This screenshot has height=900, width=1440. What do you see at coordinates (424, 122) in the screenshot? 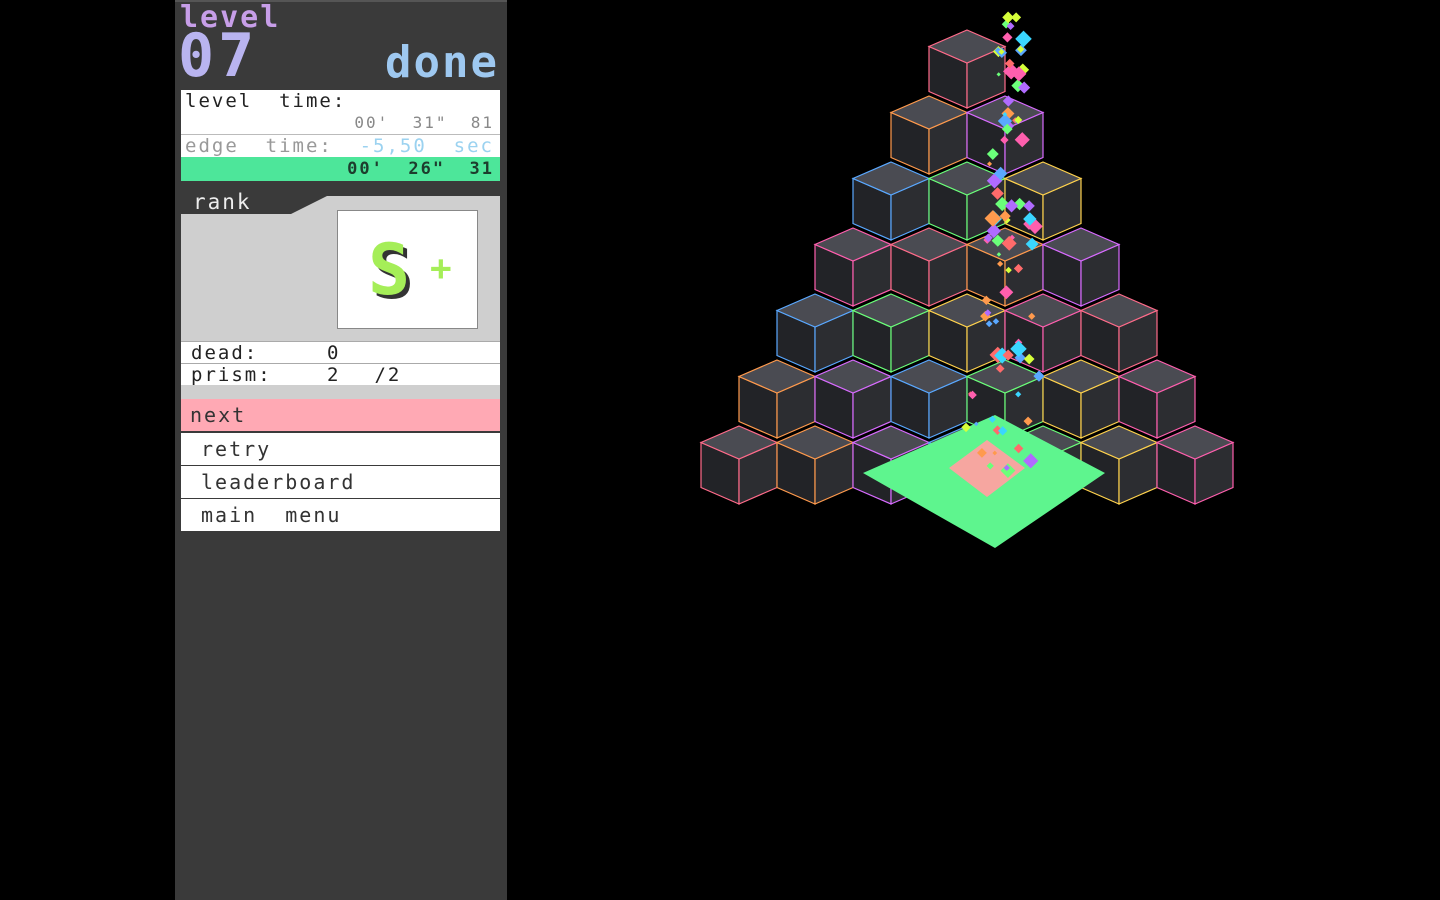
I see `level-time-value: 00' 31" 81` at bounding box center [424, 122].